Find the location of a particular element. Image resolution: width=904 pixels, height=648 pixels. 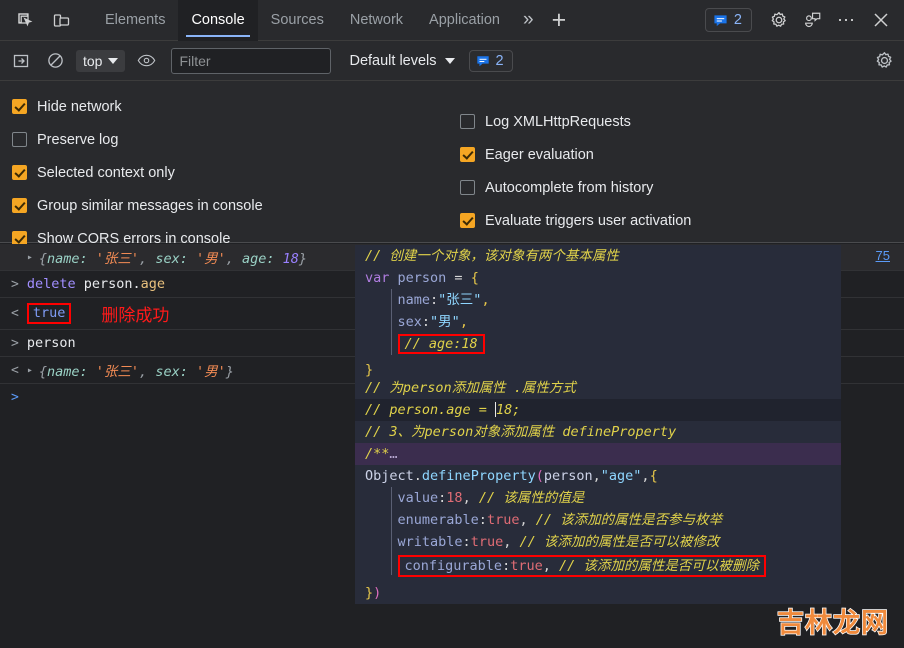

tab-label: Elements is located at coordinates (135, 20).